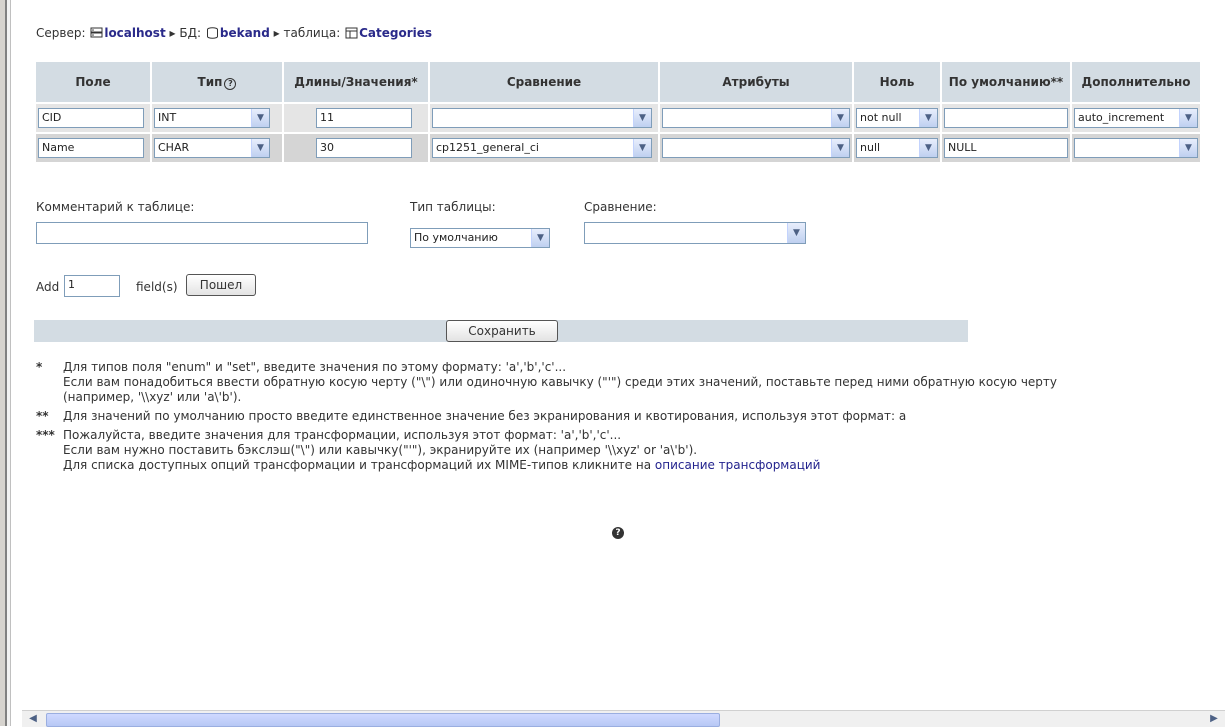  Describe the element at coordinates (756, 82) in the screenshot. I see `col-attributes-header: Атрибуты` at that location.